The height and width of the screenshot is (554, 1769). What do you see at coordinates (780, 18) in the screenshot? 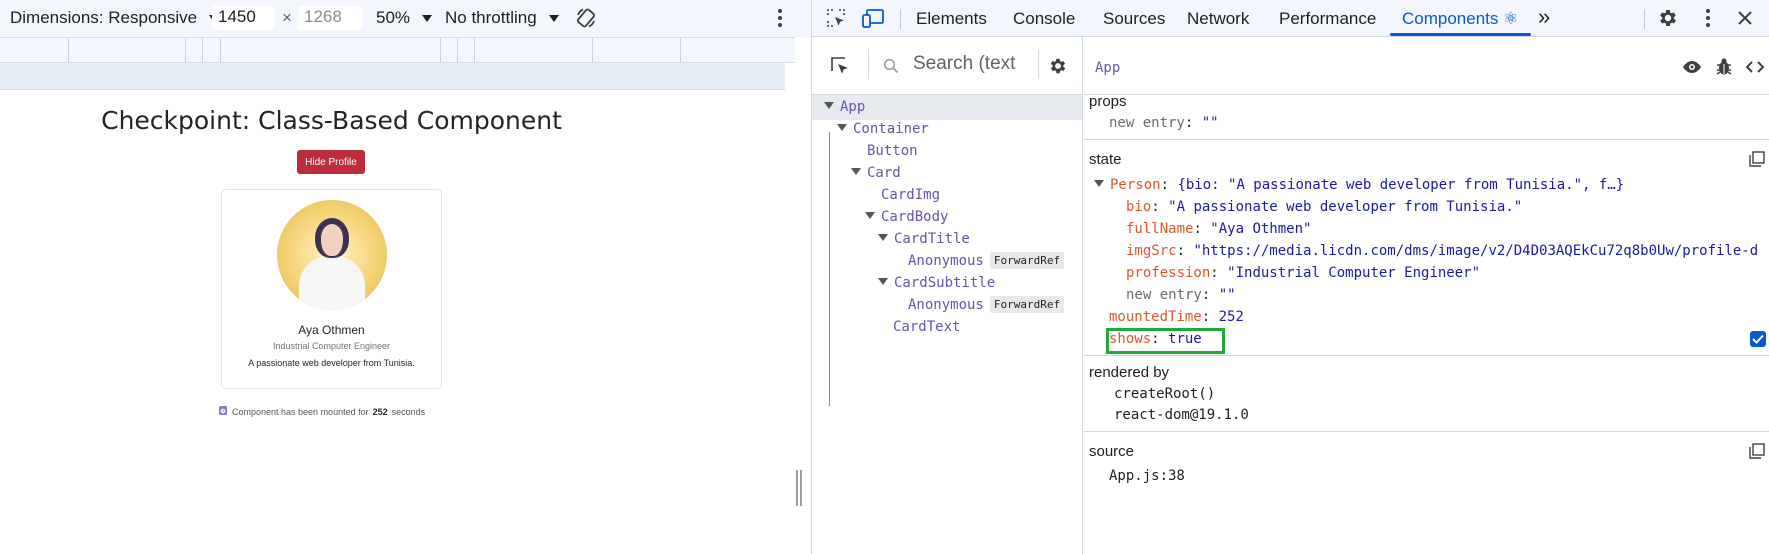
I see `more-options-icon` at bounding box center [780, 18].